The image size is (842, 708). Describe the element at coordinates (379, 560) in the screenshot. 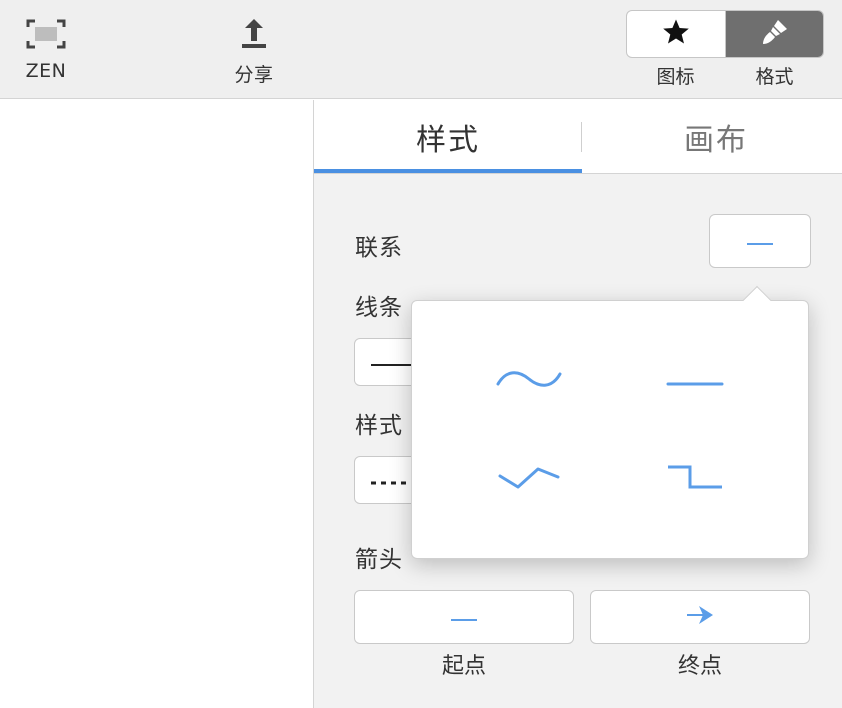

I see `arrow-label: 箭头` at that location.